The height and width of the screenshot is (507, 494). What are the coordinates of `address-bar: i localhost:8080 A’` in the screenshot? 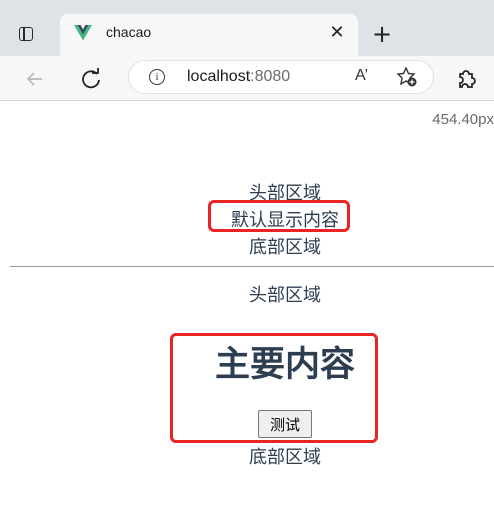 It's located at (281, 77).